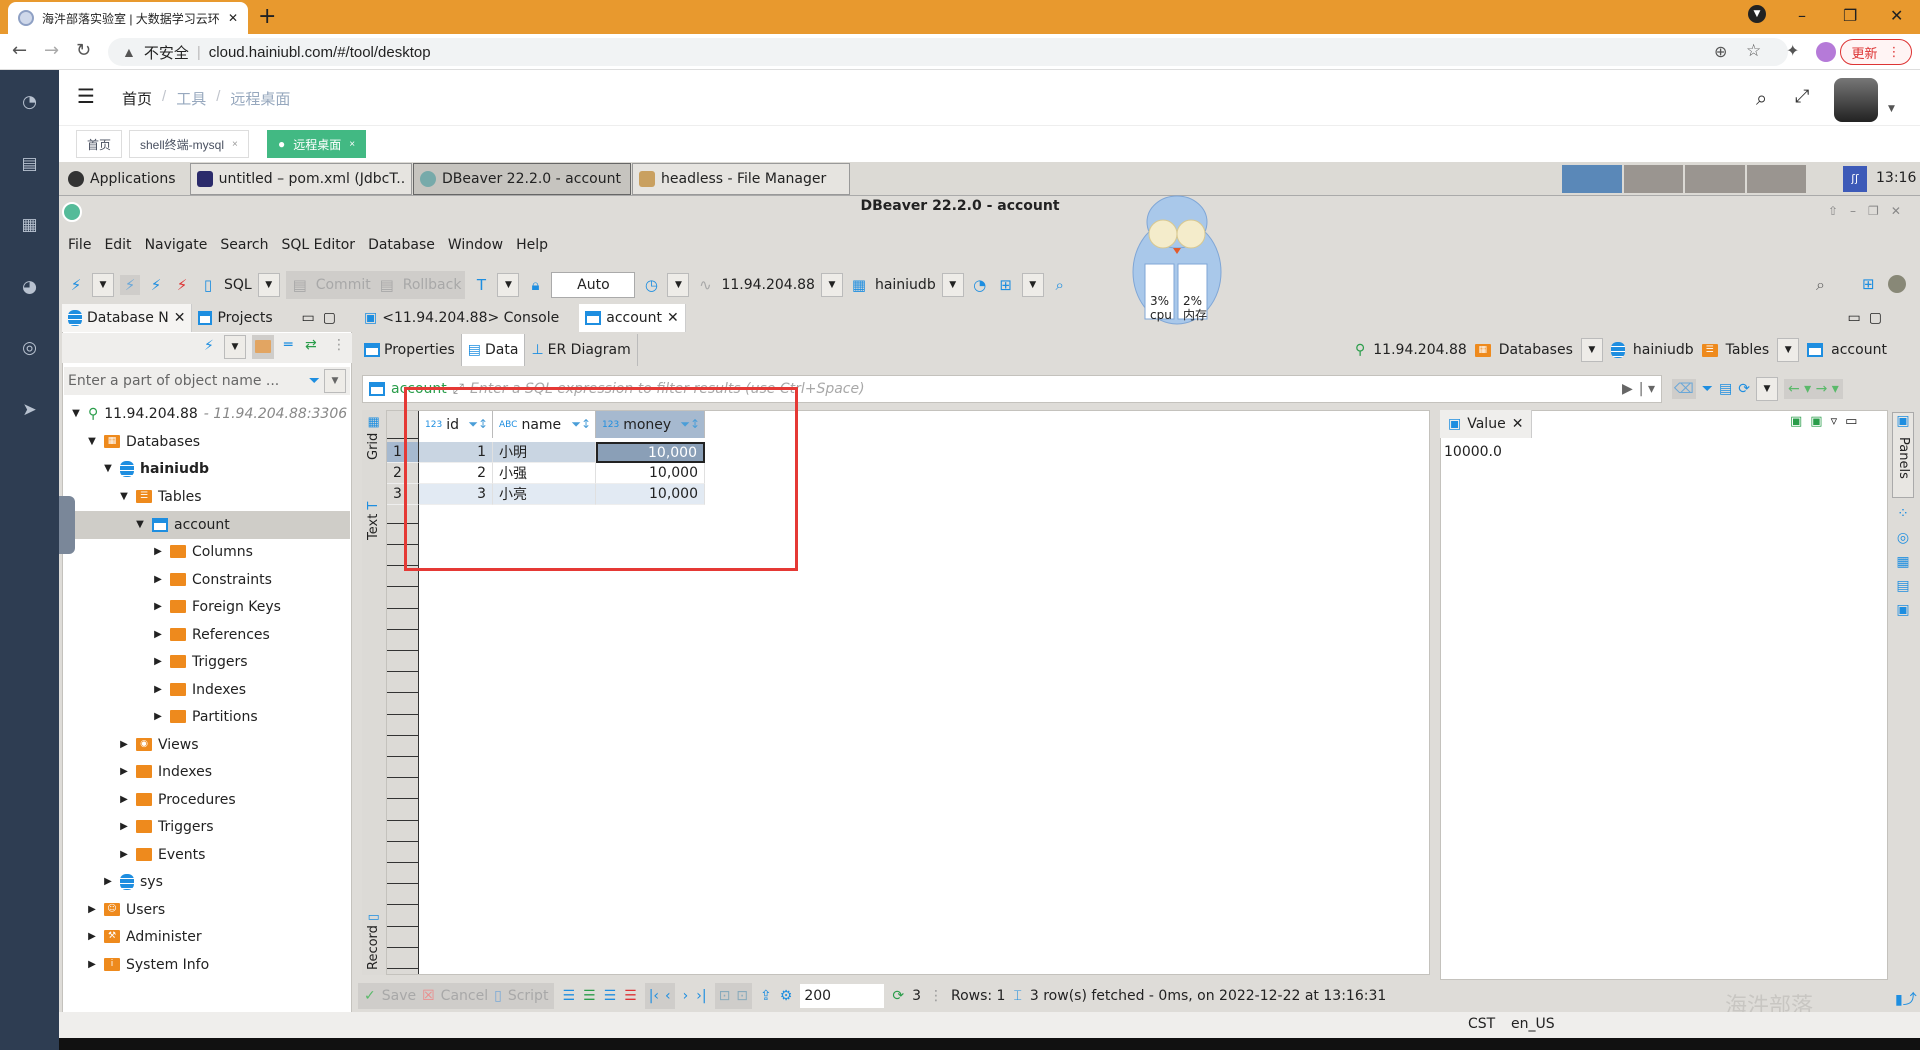 The width and height of the screenshot is (1920, 1050). I want to click on script-button: Script, so click(528, 996).